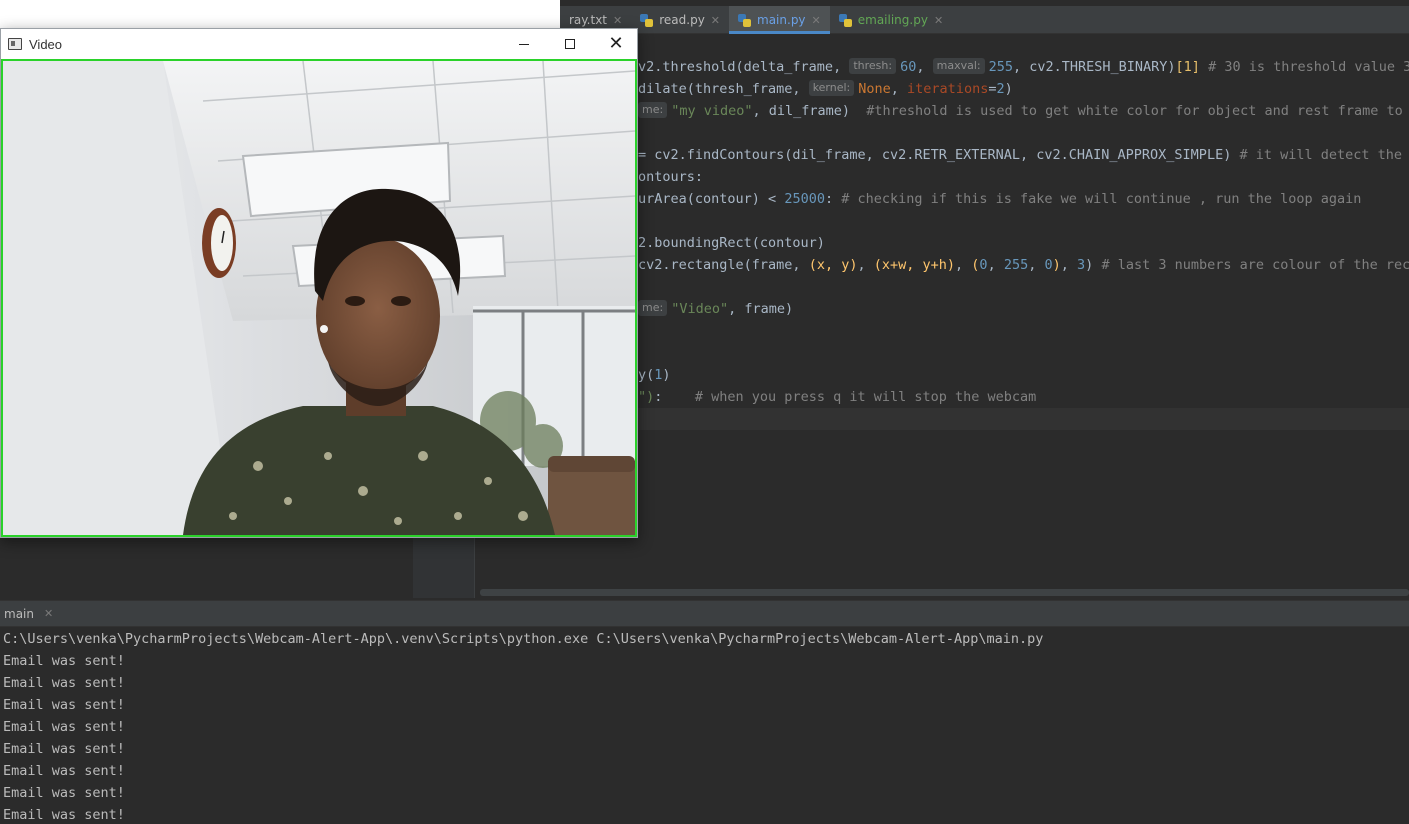  What do you see at coordinates (874, 89) in the screenshot?
I see `code-keyword: None` at bounding box center [874, 89].